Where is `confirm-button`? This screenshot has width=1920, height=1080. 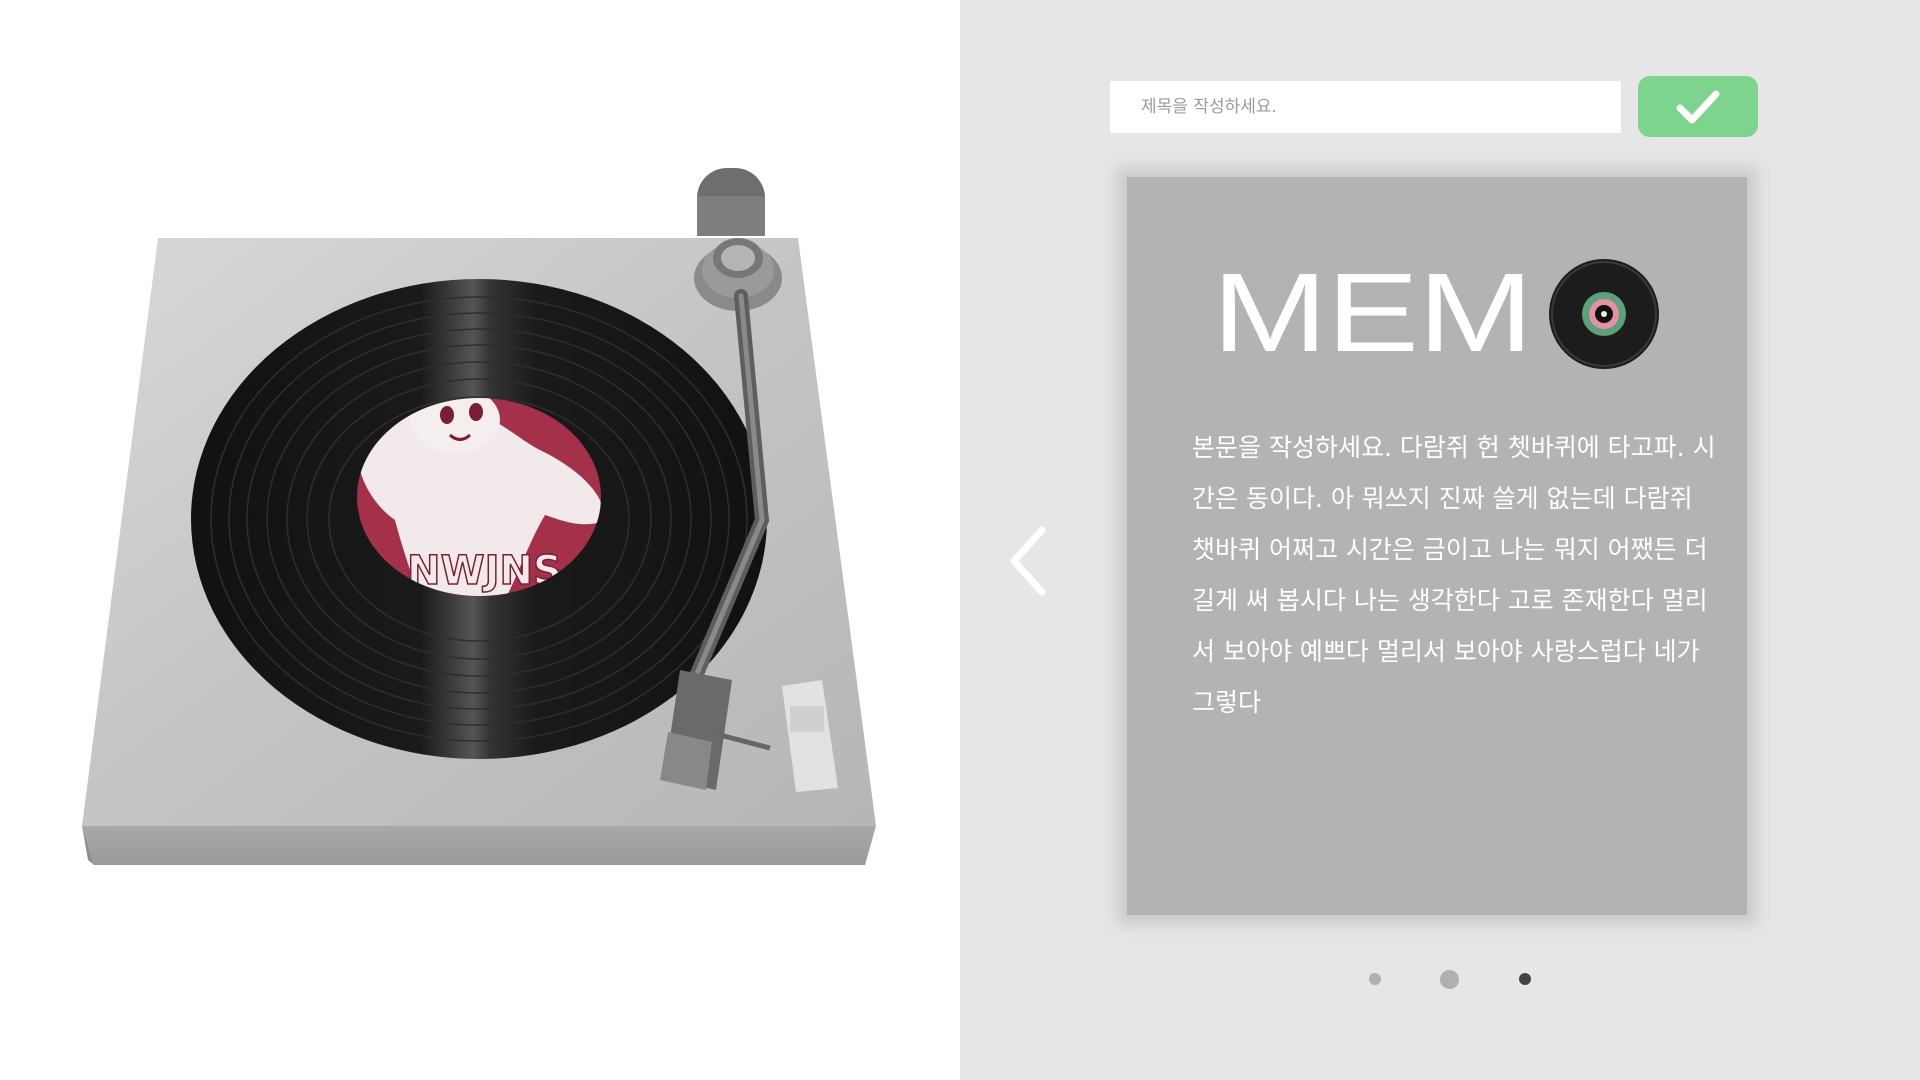
confirm-button is located at coordinates (1698, 106).